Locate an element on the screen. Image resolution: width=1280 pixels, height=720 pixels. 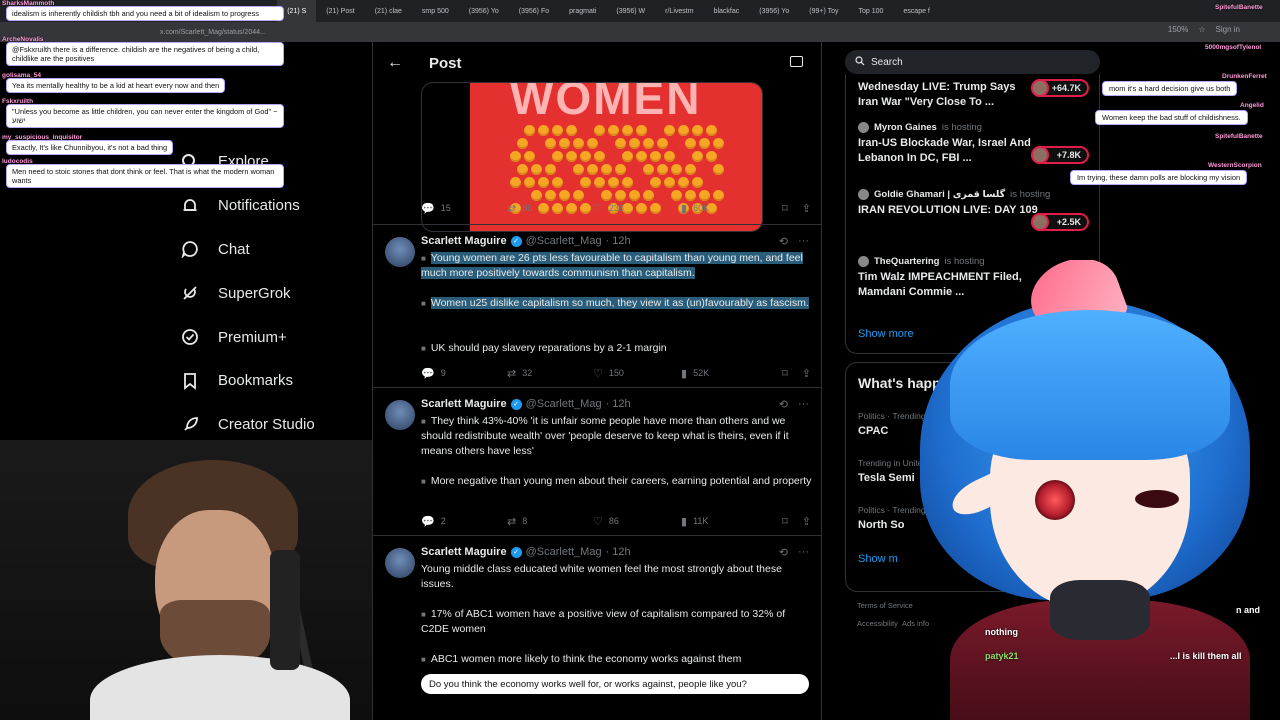
live-listener-pill: +2.5K is located at coordinates (1060, 222).